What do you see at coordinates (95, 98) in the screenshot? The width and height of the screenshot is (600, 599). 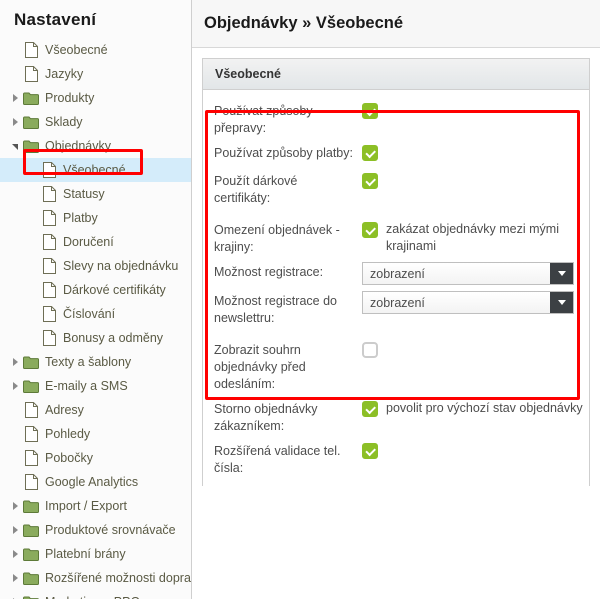 I see `sidebar-item-produkty: Produkty` at bounding box center [95, 98].